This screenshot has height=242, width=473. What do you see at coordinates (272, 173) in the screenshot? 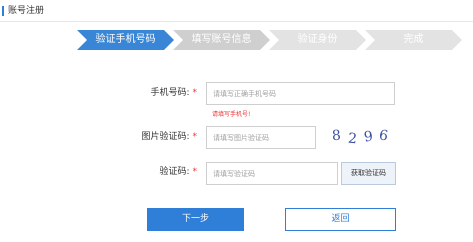
I see `sms-code-input` at bounding box center [272, 173].